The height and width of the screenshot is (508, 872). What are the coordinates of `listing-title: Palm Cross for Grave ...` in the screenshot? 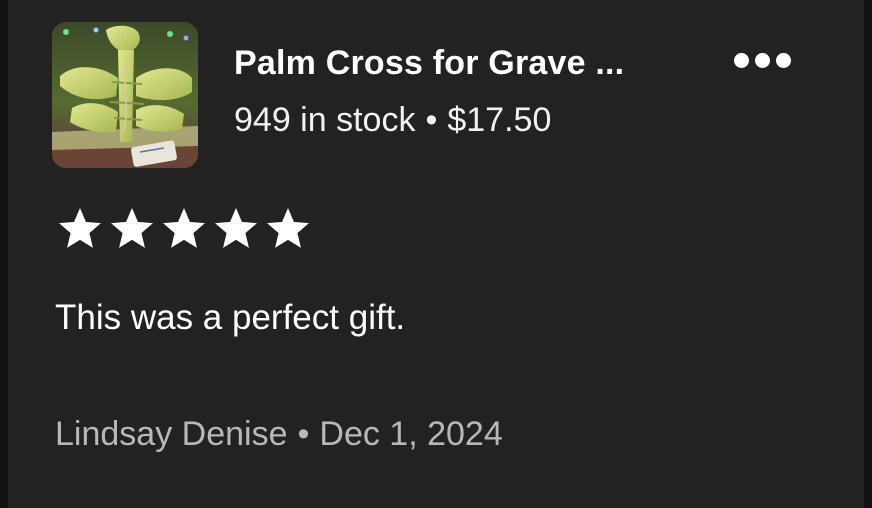 It's located at (429, 63).